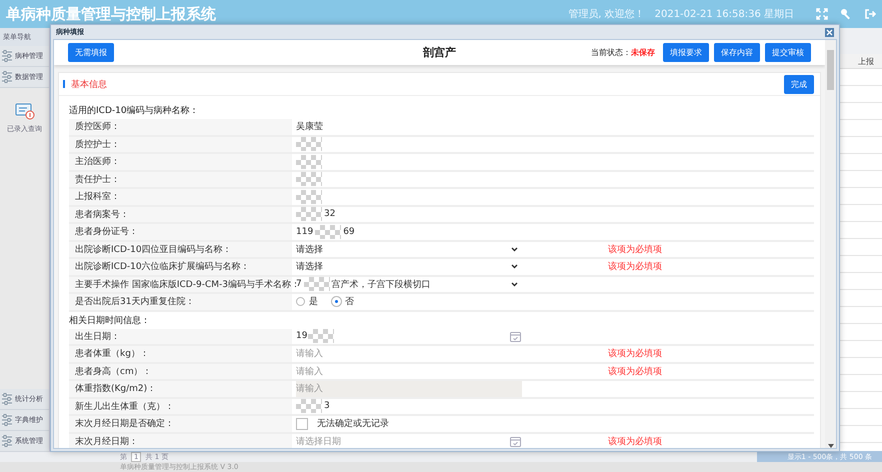  What do you see at coordinates (89, 84) in the screenshot?
I see `section-title: 基本信息` at bounding box center [89, 84].